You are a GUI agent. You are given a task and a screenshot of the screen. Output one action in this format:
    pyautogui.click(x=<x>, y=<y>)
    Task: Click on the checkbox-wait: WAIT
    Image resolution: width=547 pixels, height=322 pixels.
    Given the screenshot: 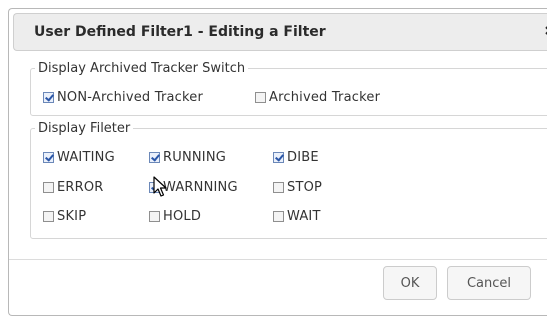 What is the action you would take?
    pyautogui.click(x=297, y=216)
    